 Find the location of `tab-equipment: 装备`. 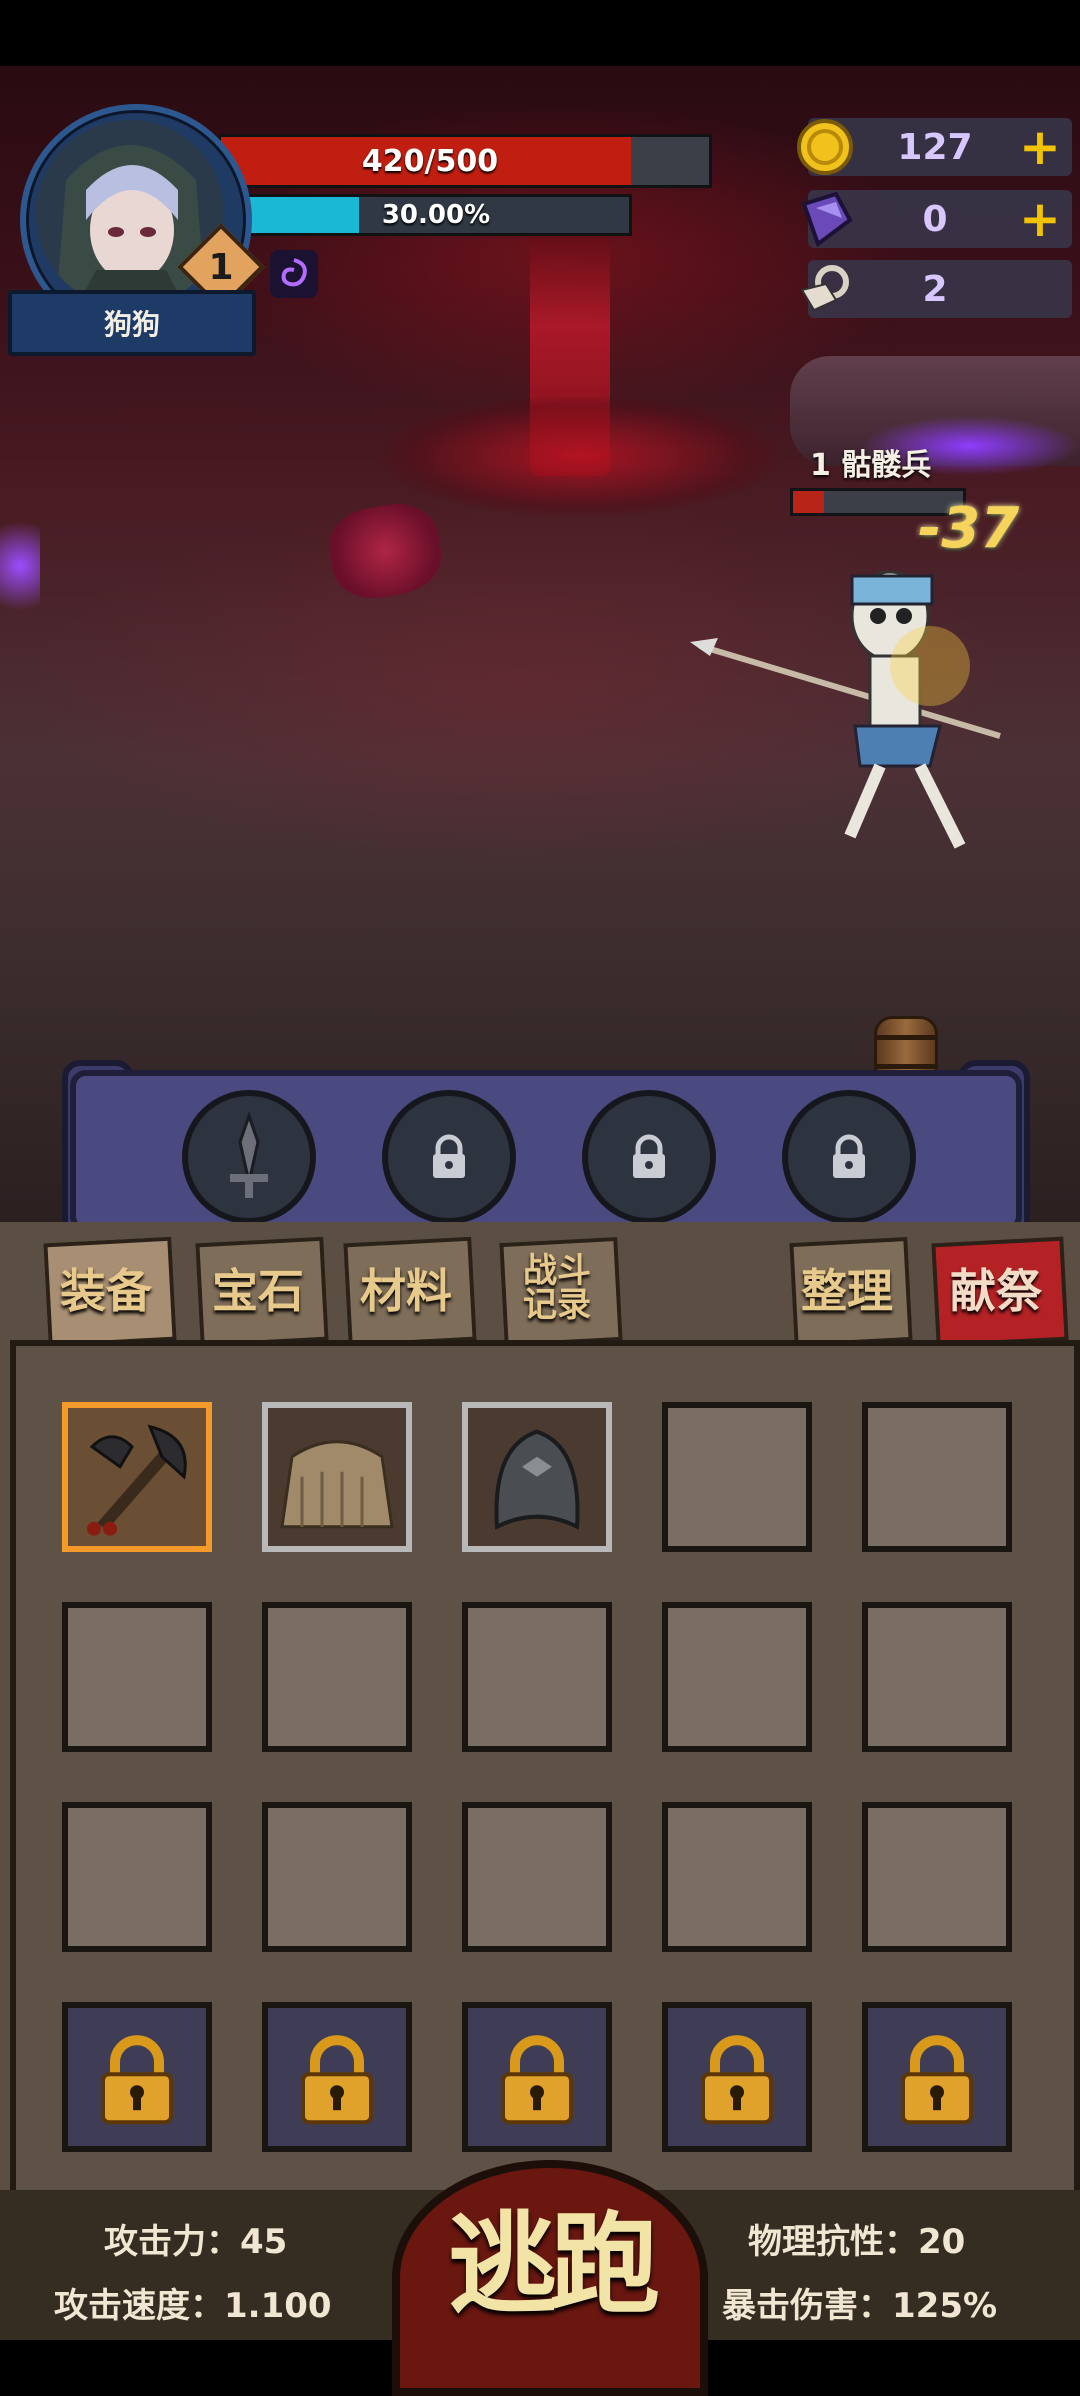

tab-equipment: 装备 is located at coordinates (106, 1288).